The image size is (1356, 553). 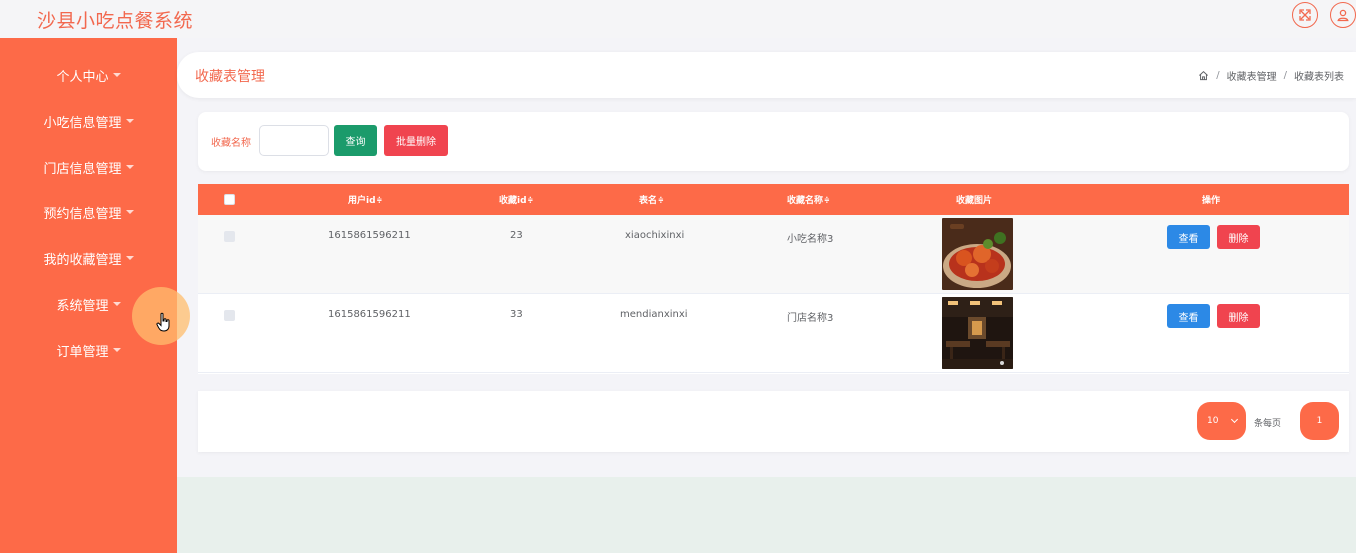 What do you see at coordinates (1305, 15) in the screenshot?
I see `fullscreen-icon` at bounding box center [1305, 15].